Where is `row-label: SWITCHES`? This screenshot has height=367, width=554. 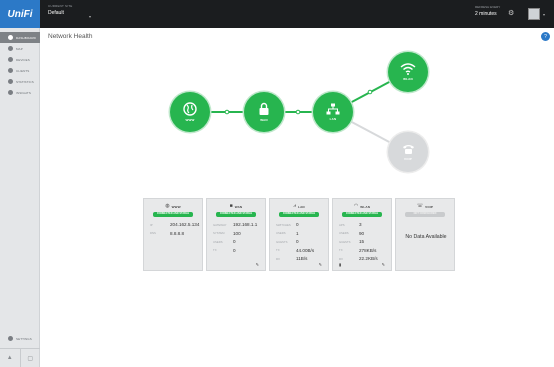
row-label: SWITCHES is located at coordinates (283, 224).